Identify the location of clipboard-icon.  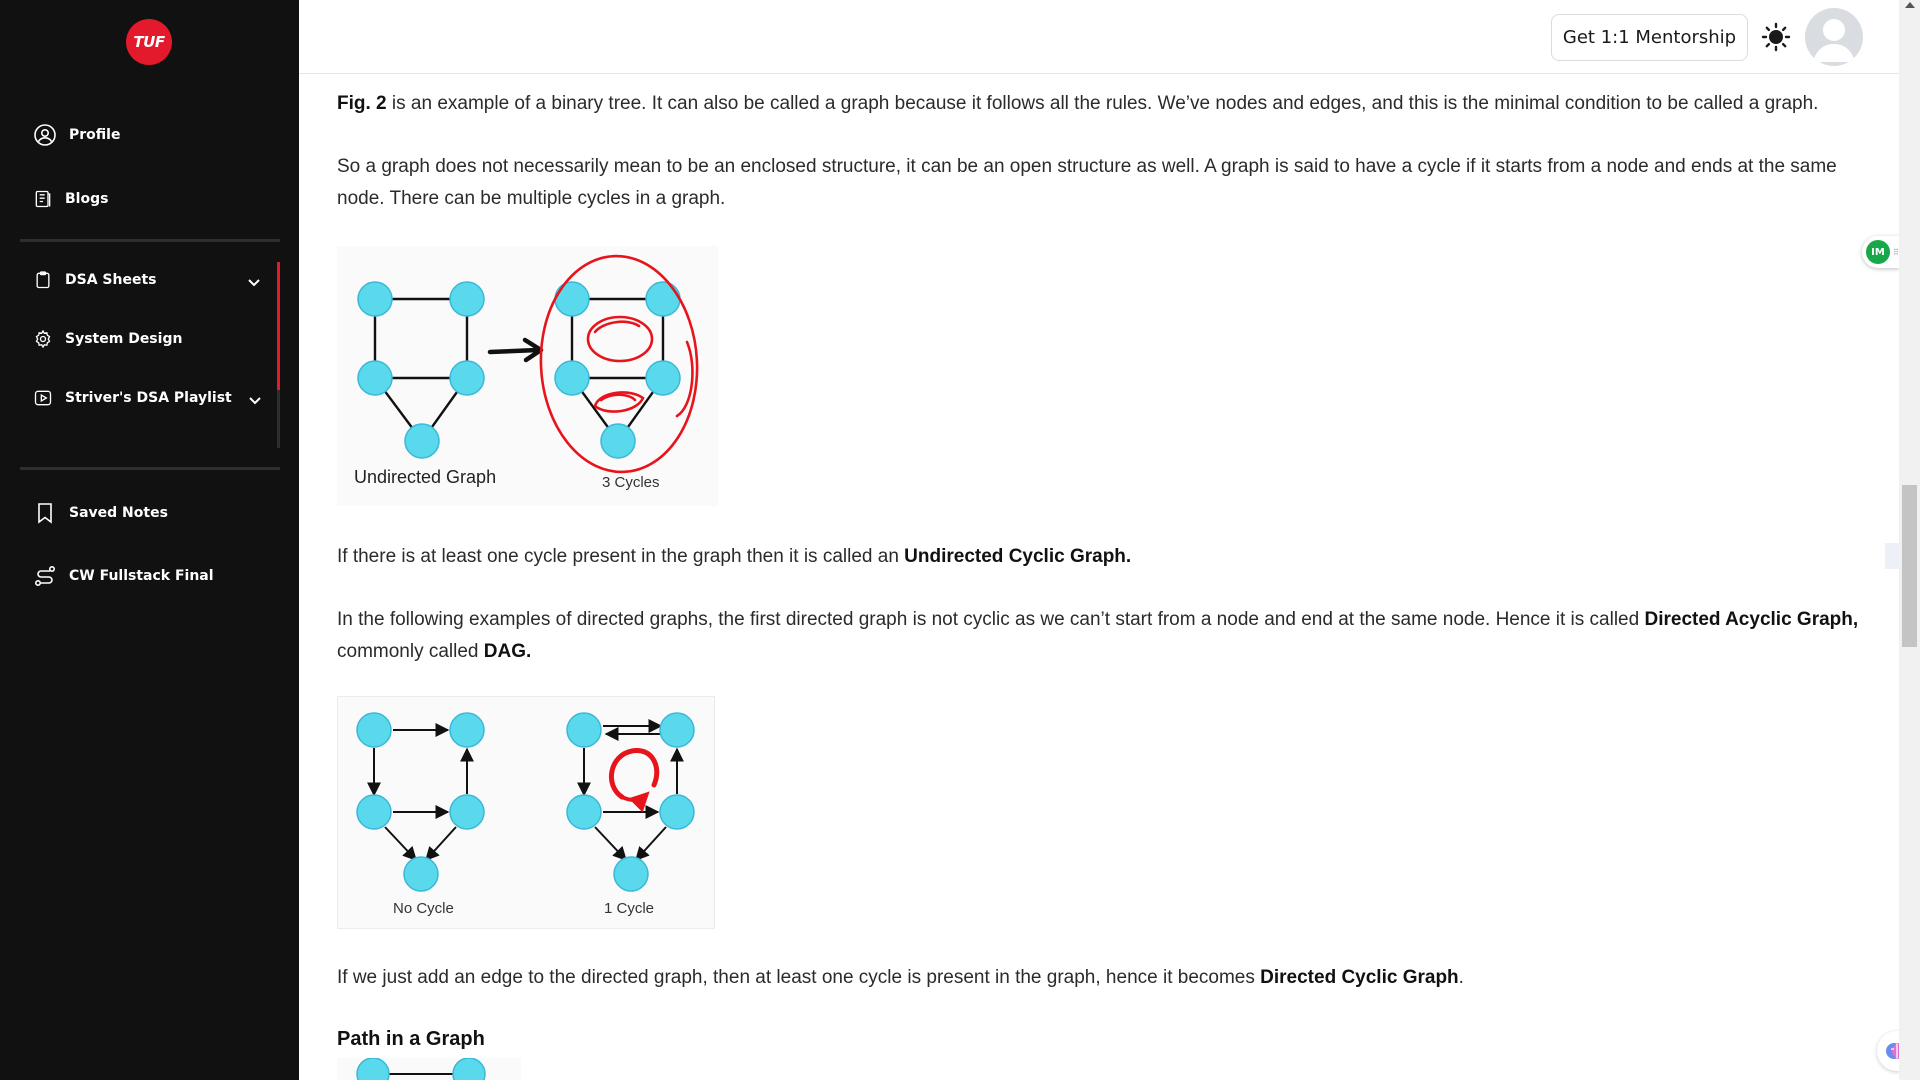
(43, 280).